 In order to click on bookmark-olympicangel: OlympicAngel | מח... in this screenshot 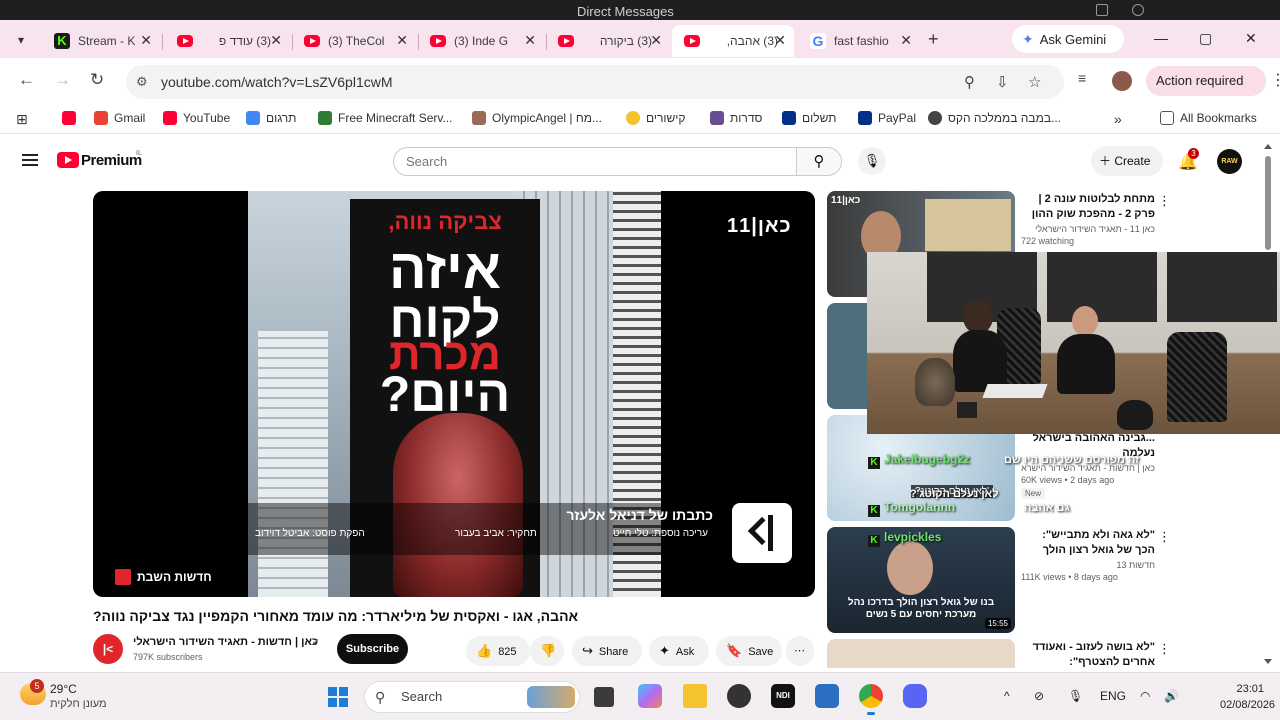, I will do `click(537, 118)`.